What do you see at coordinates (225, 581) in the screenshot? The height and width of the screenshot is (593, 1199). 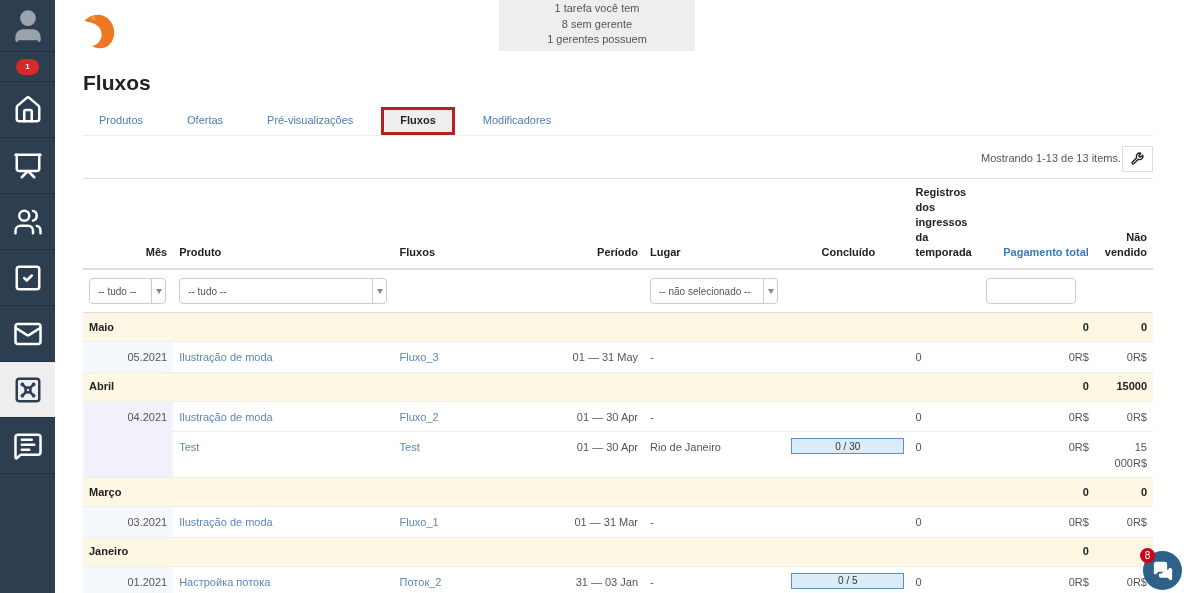 I see `product-link: Настройка потока` at bounding box center [225, 581].